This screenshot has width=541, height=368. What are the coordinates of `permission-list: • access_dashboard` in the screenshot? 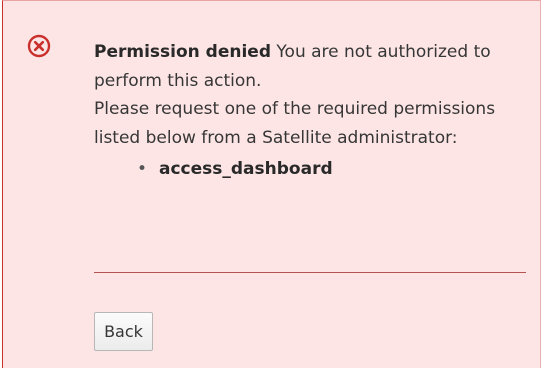 It's located at (309, 169).